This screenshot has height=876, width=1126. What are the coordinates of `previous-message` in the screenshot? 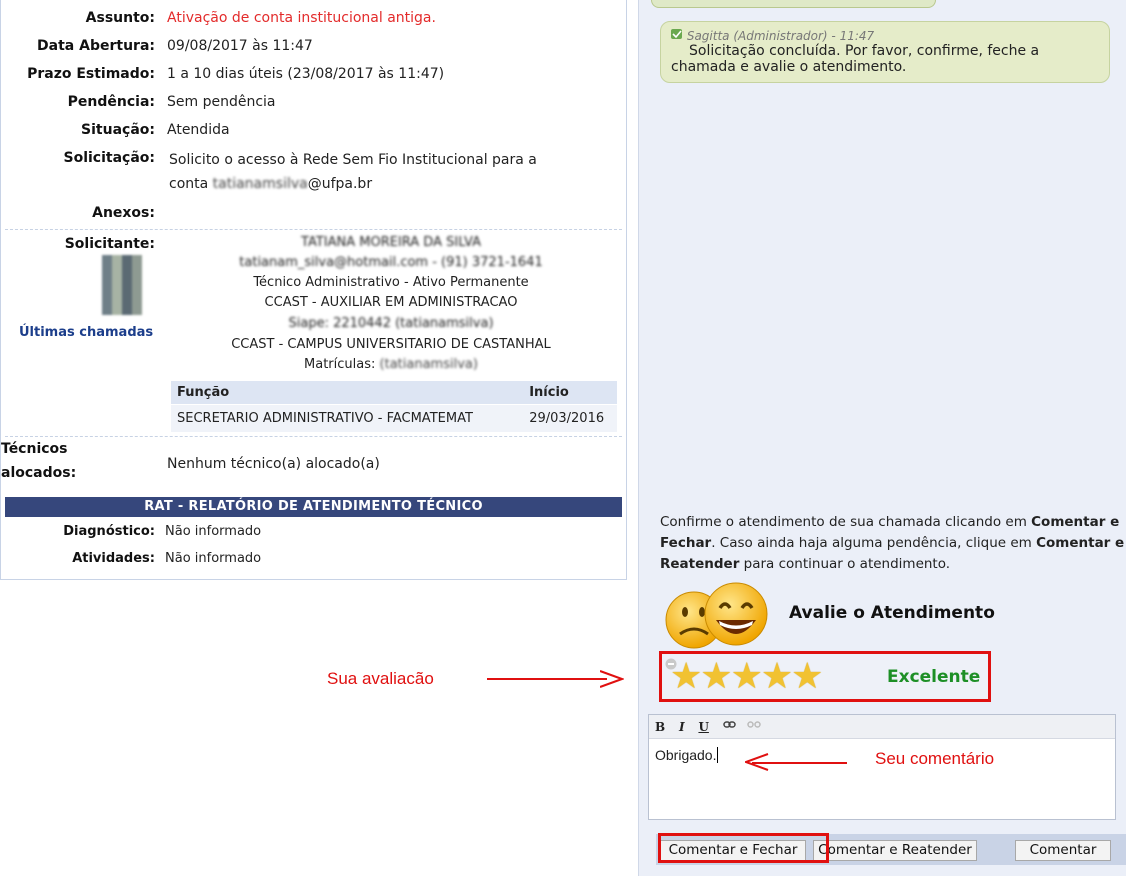 It's located at (793, 4).